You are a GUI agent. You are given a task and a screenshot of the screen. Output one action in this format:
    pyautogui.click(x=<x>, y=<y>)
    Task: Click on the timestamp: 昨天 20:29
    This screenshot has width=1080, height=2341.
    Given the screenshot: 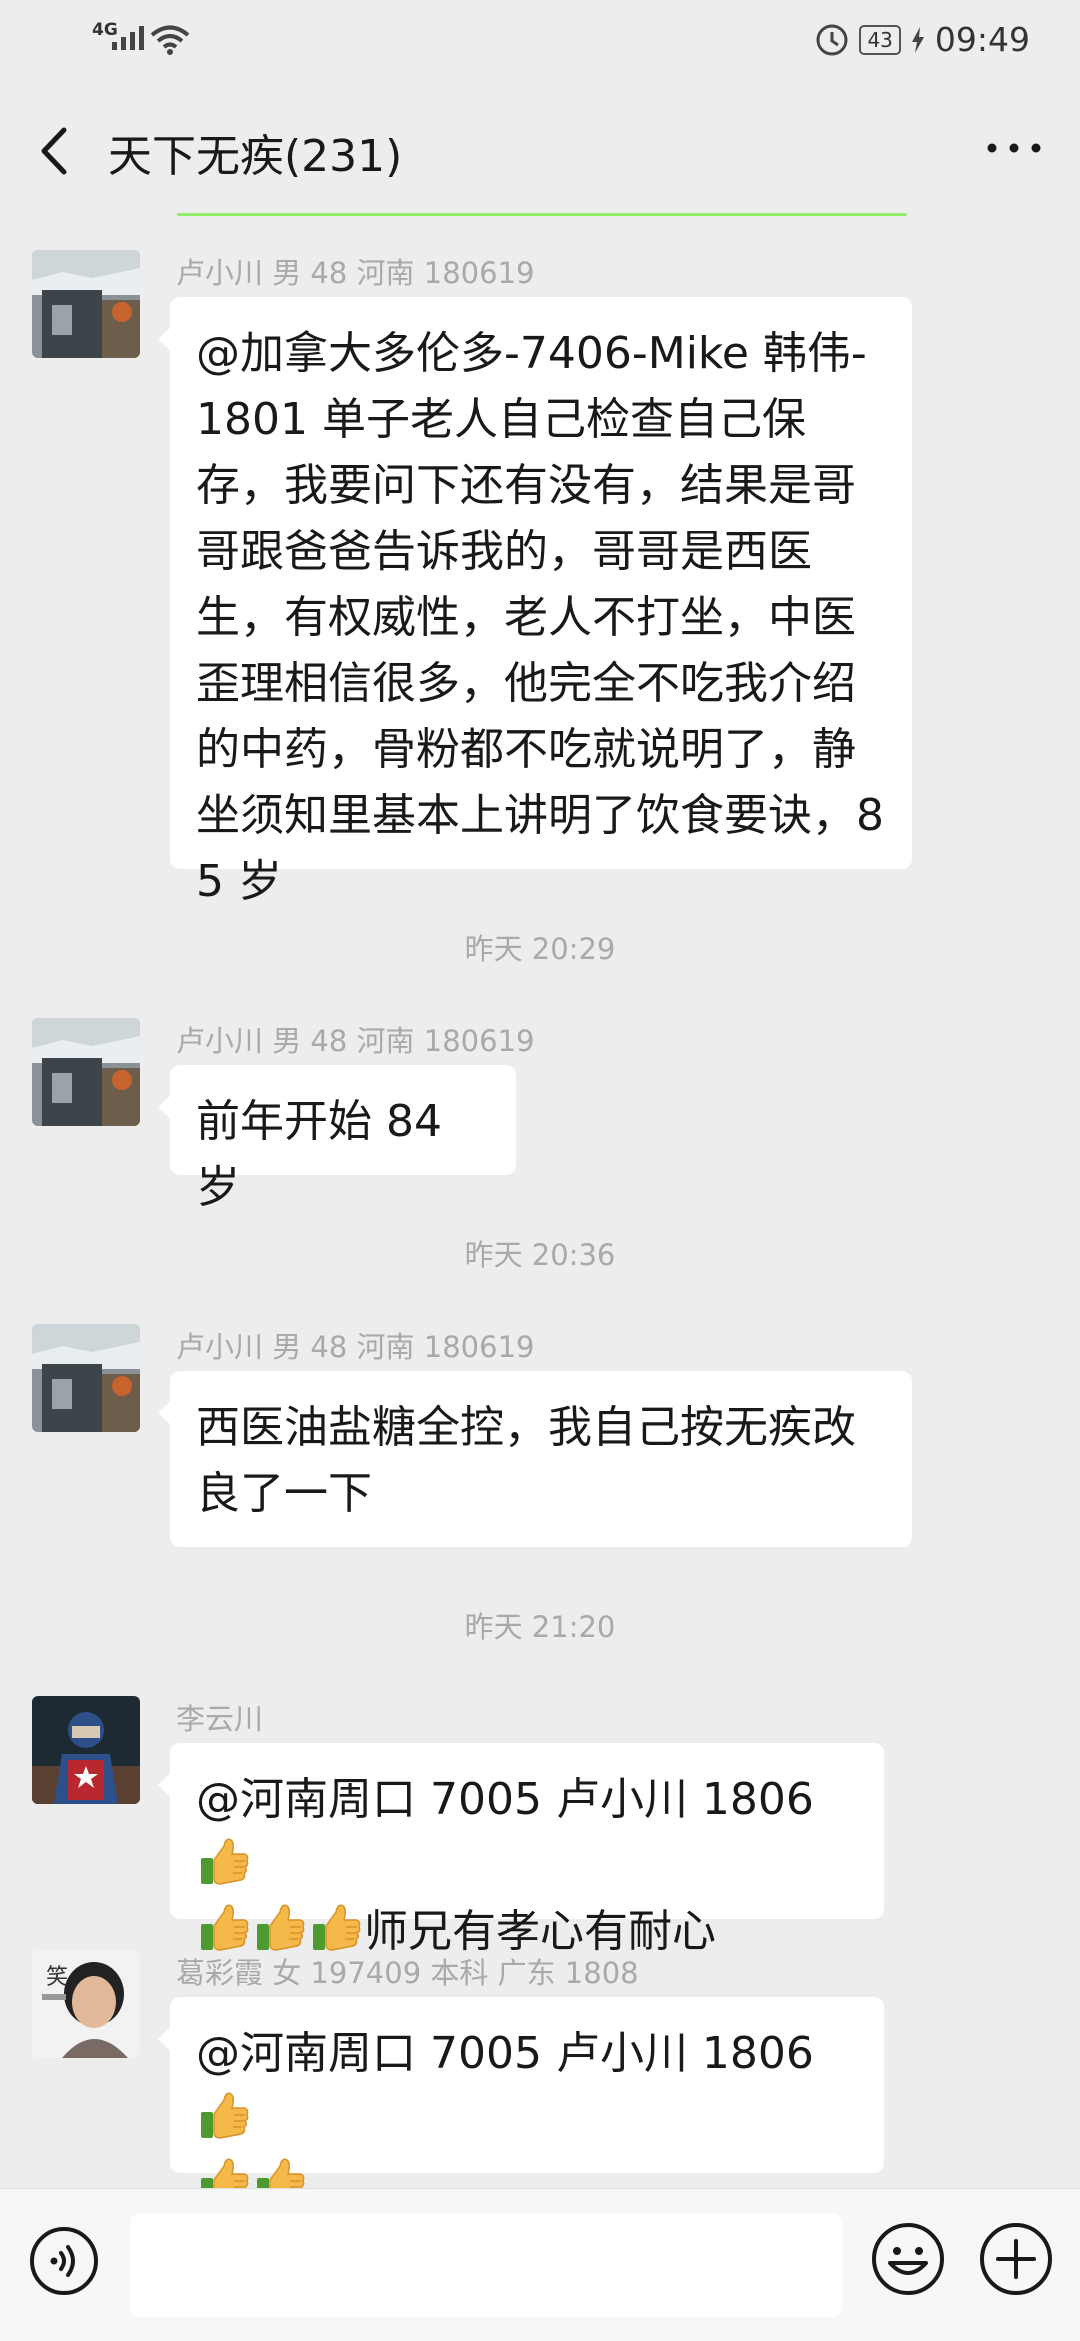 What is the action you would take?
    pyautogui.click(x=540, y=949)
    